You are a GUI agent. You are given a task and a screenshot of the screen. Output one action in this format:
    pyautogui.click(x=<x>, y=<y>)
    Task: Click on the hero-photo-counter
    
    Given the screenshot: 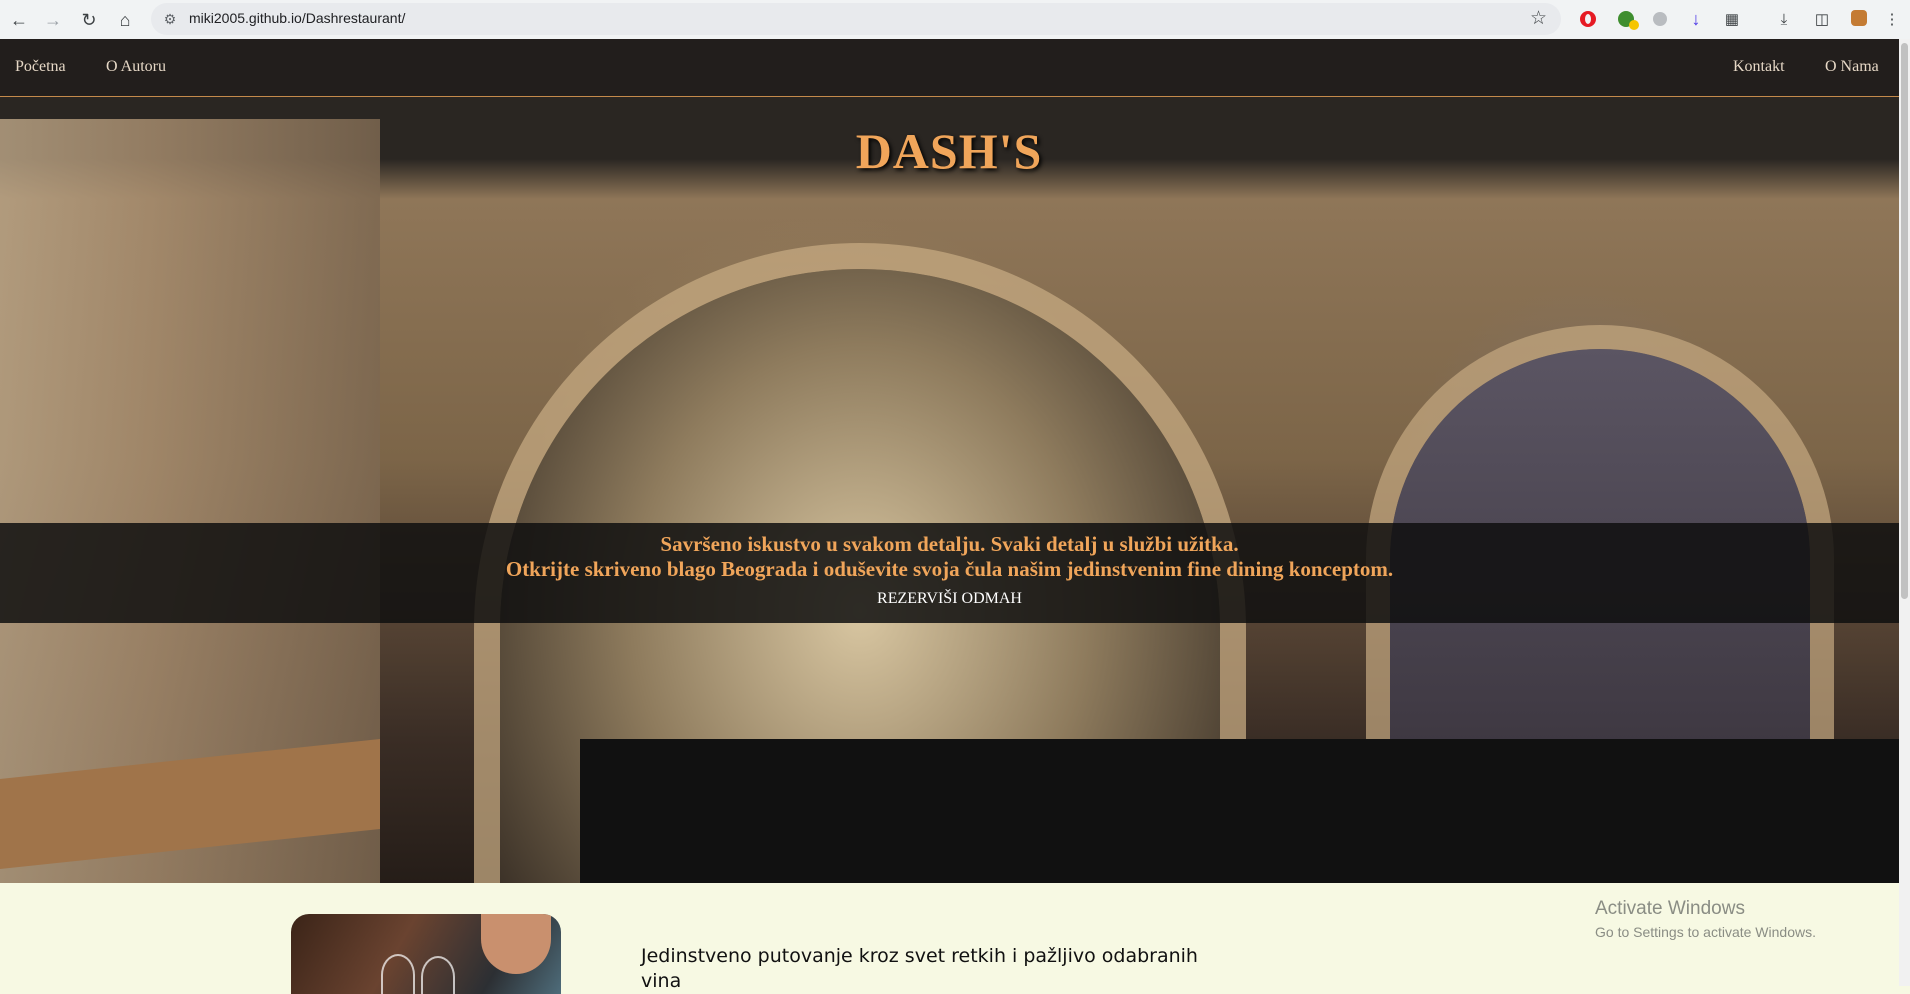 What is the action you would take?
    pyautogui.click(x=1239, y=811)
    